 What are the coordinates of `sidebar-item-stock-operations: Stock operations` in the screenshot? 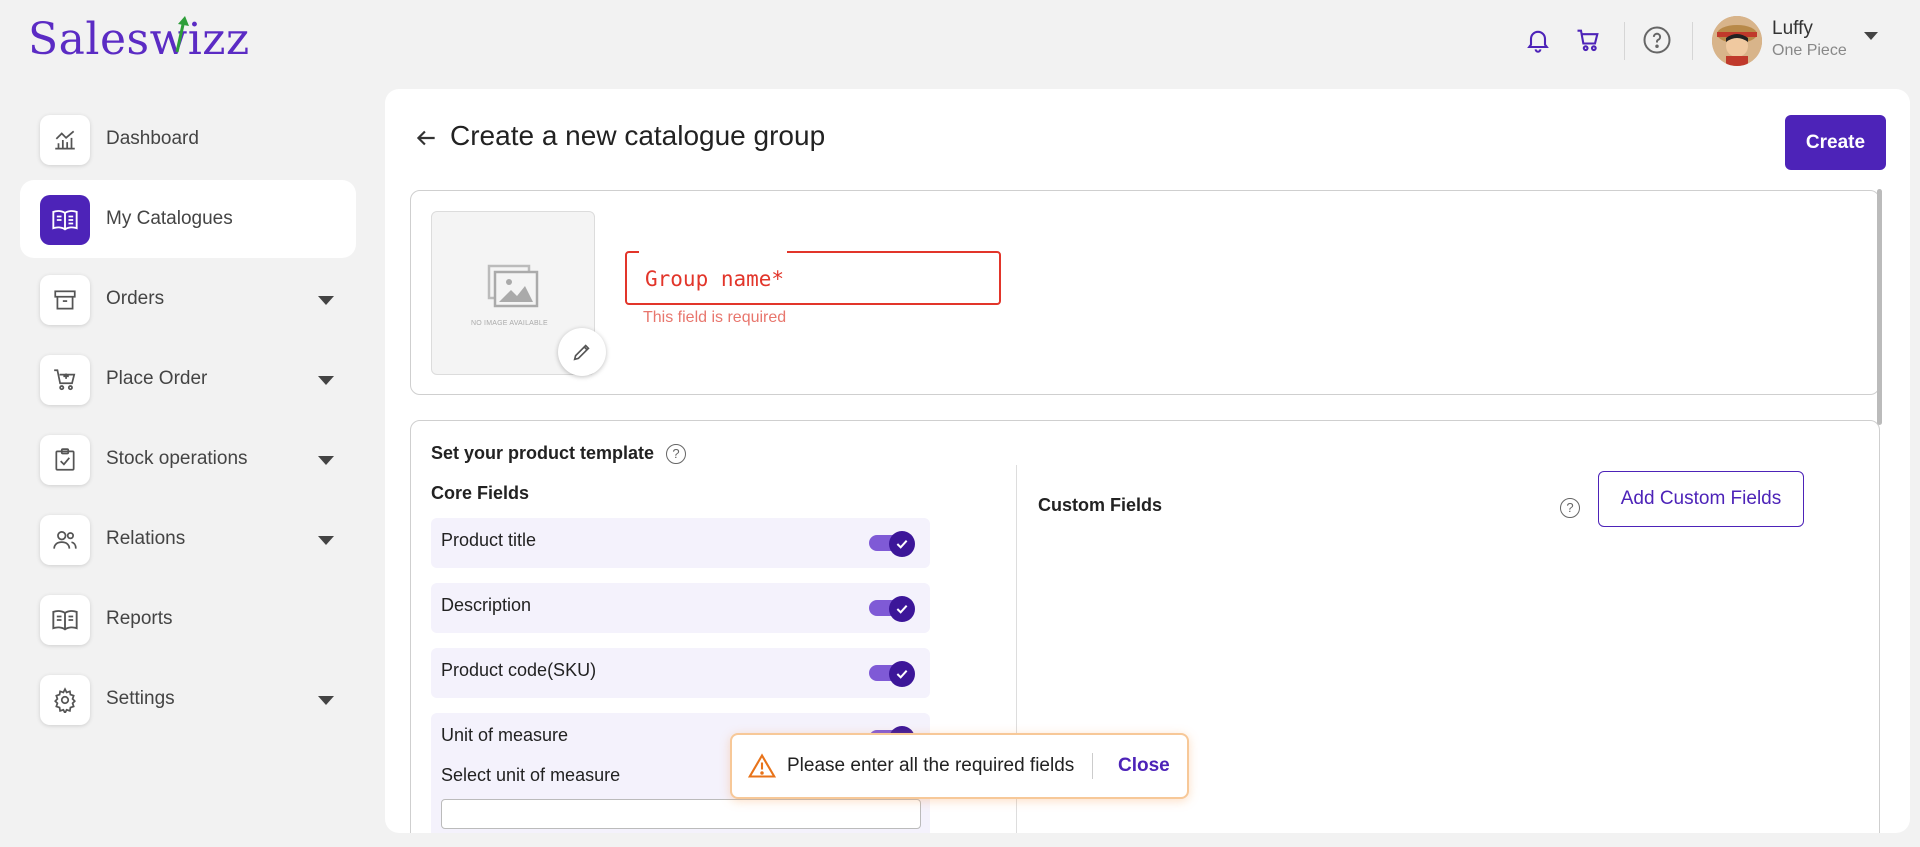 It's located at (188, 459).